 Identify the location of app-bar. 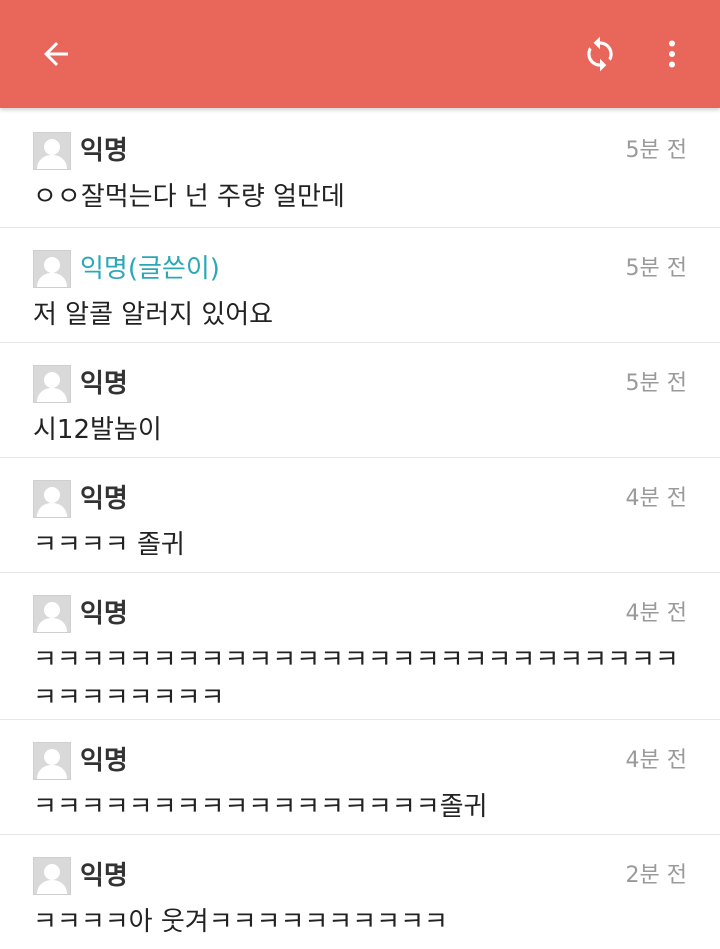
(360, 54).